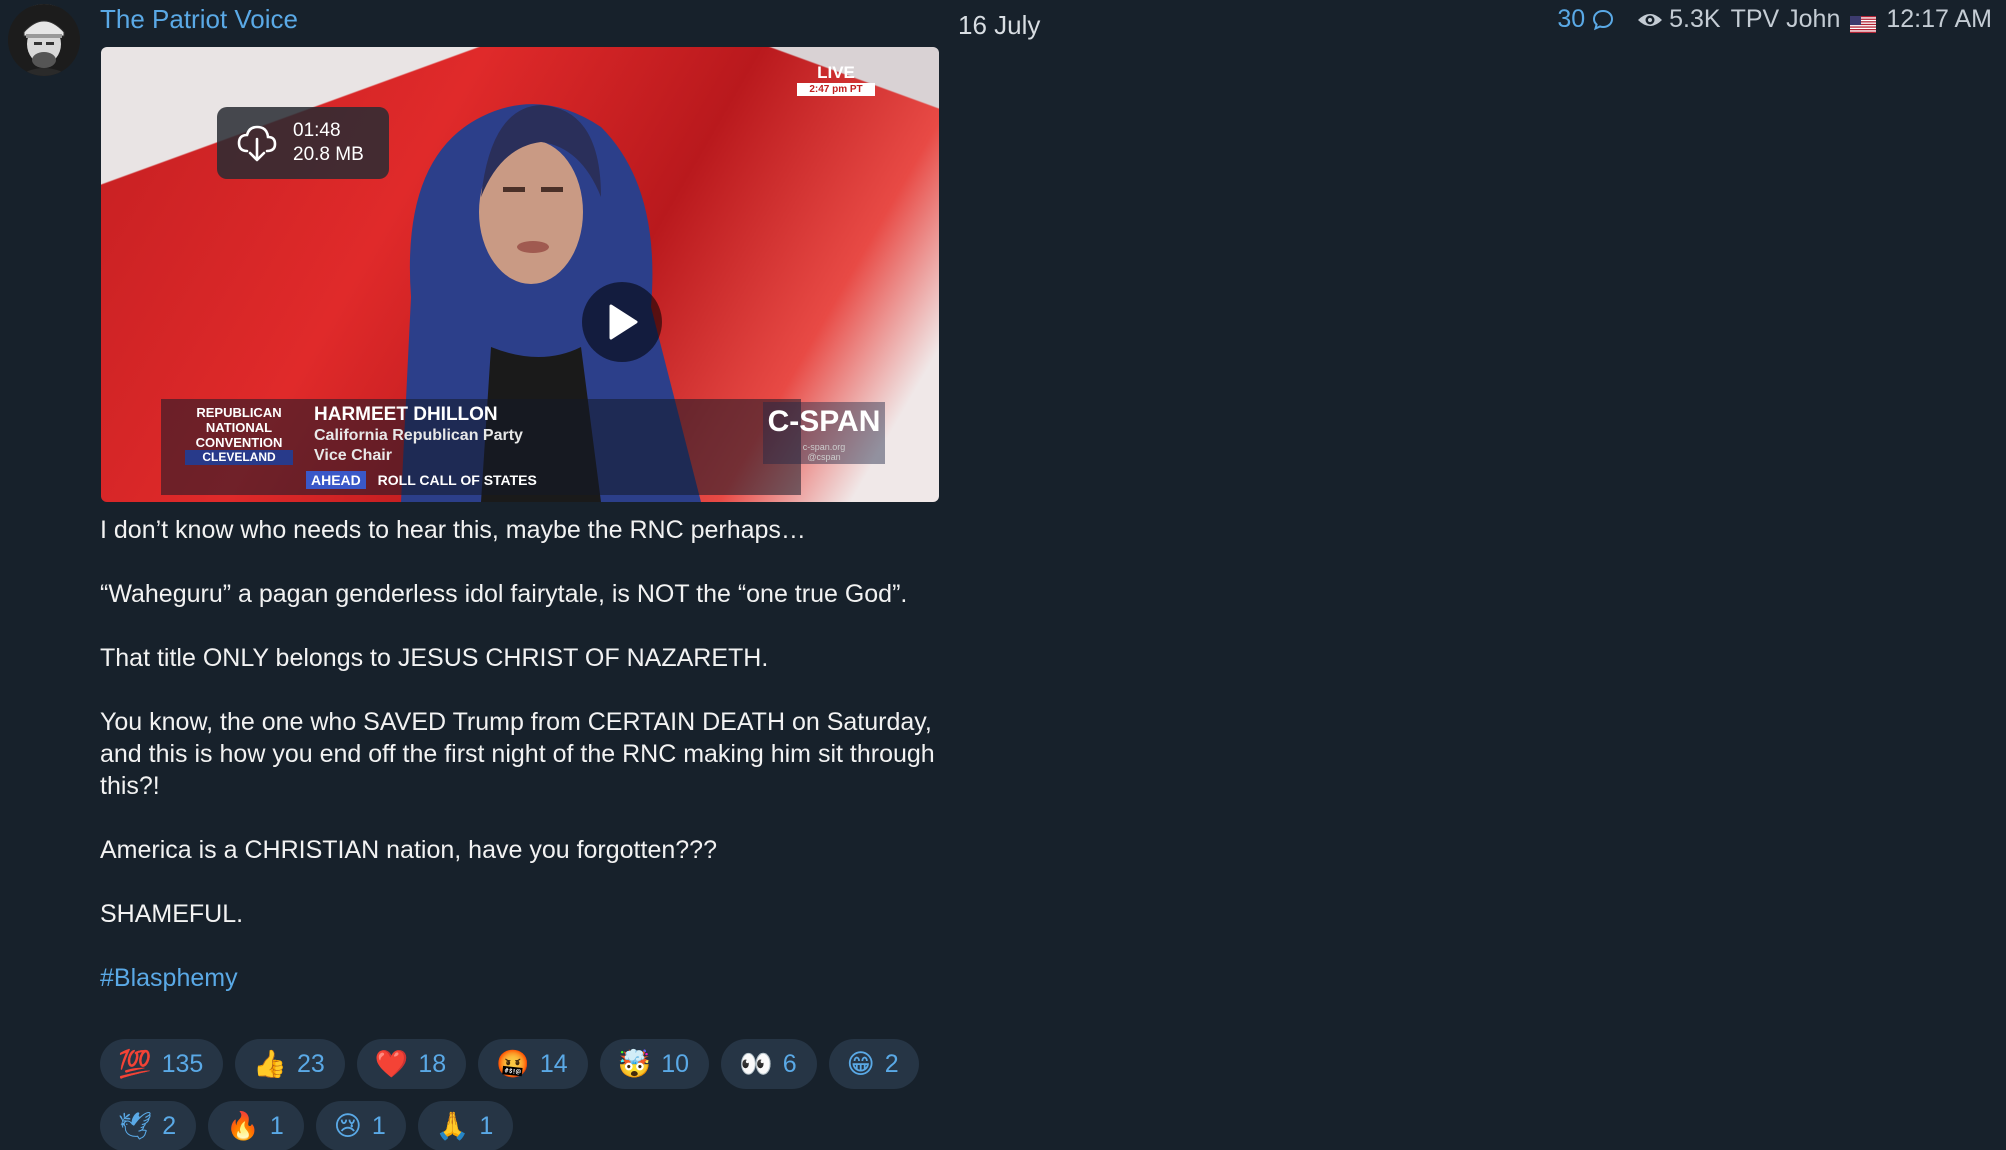 The image size is (2006, 1150). I want to click on views-indicator: 5.3K, so click(1679, 19).